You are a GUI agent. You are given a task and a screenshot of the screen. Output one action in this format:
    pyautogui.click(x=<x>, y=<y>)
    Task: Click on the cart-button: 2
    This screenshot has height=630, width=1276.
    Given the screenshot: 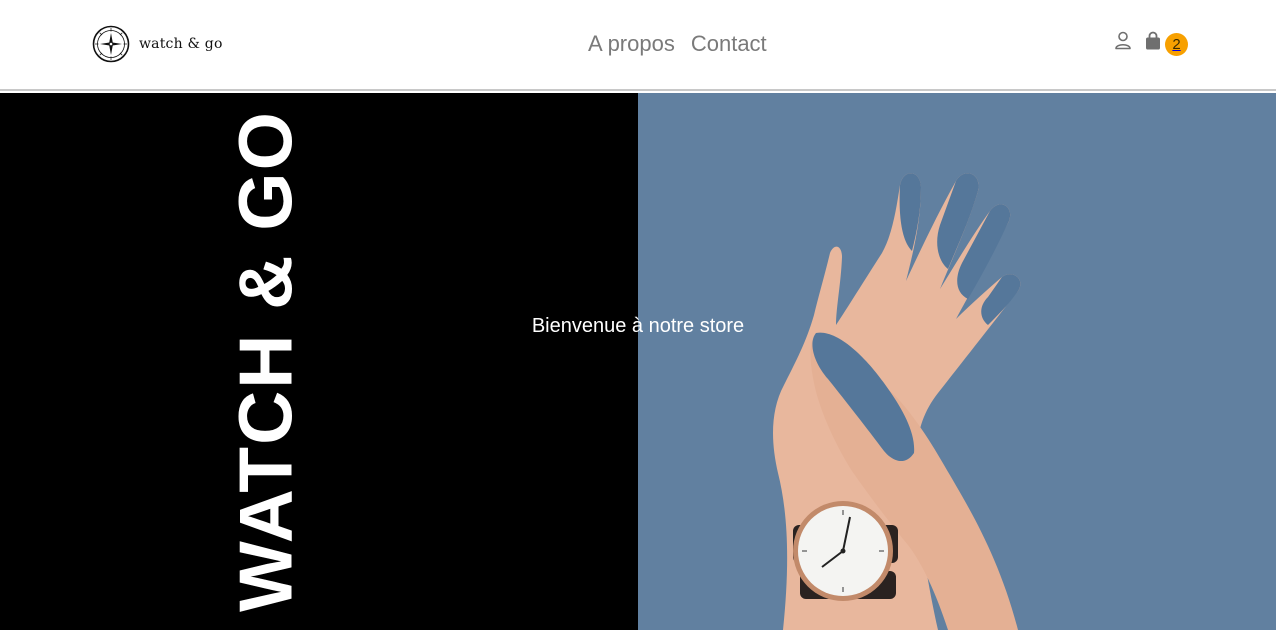 What is the action you would take?
    pyautogui.click(x=1166, y=43)
    